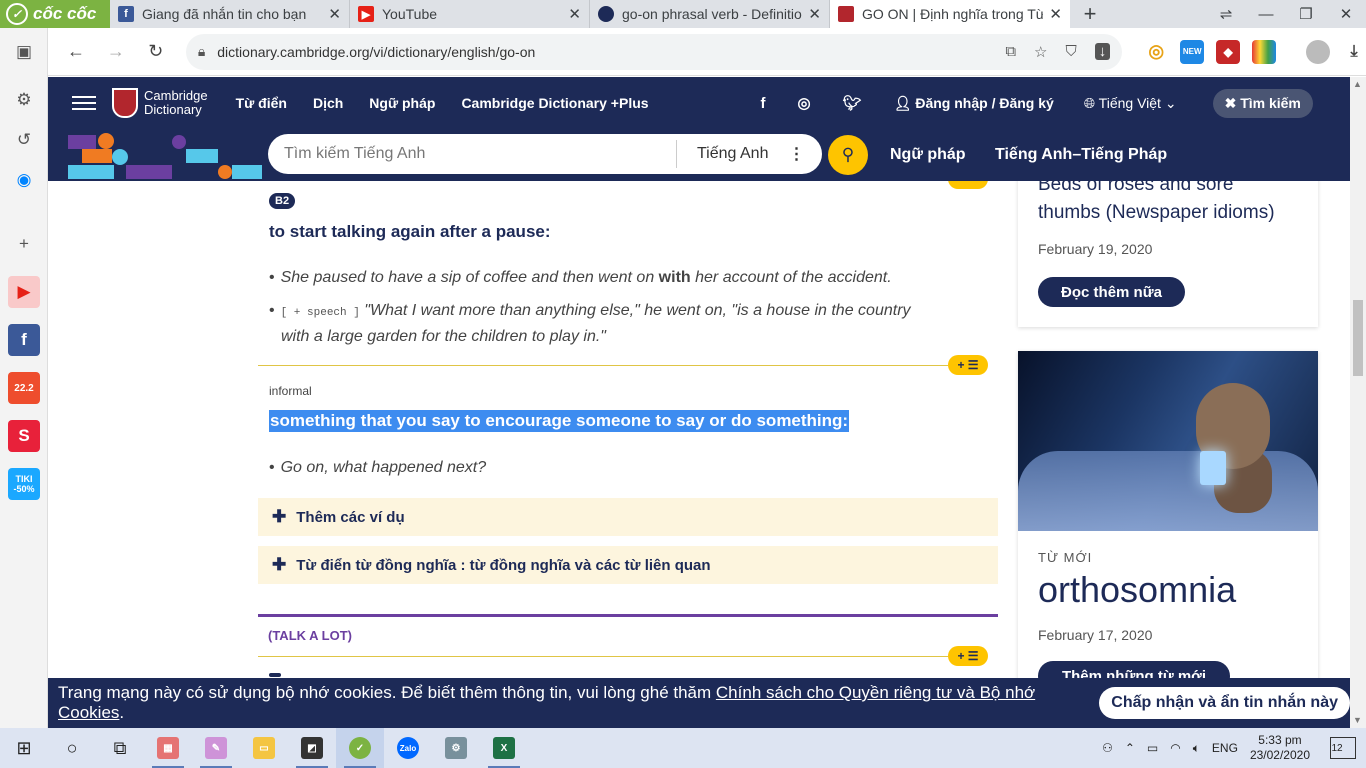 This screenshot has width=1366, height=768. I want to click on snip-icon: ◩, so click(312, 748).